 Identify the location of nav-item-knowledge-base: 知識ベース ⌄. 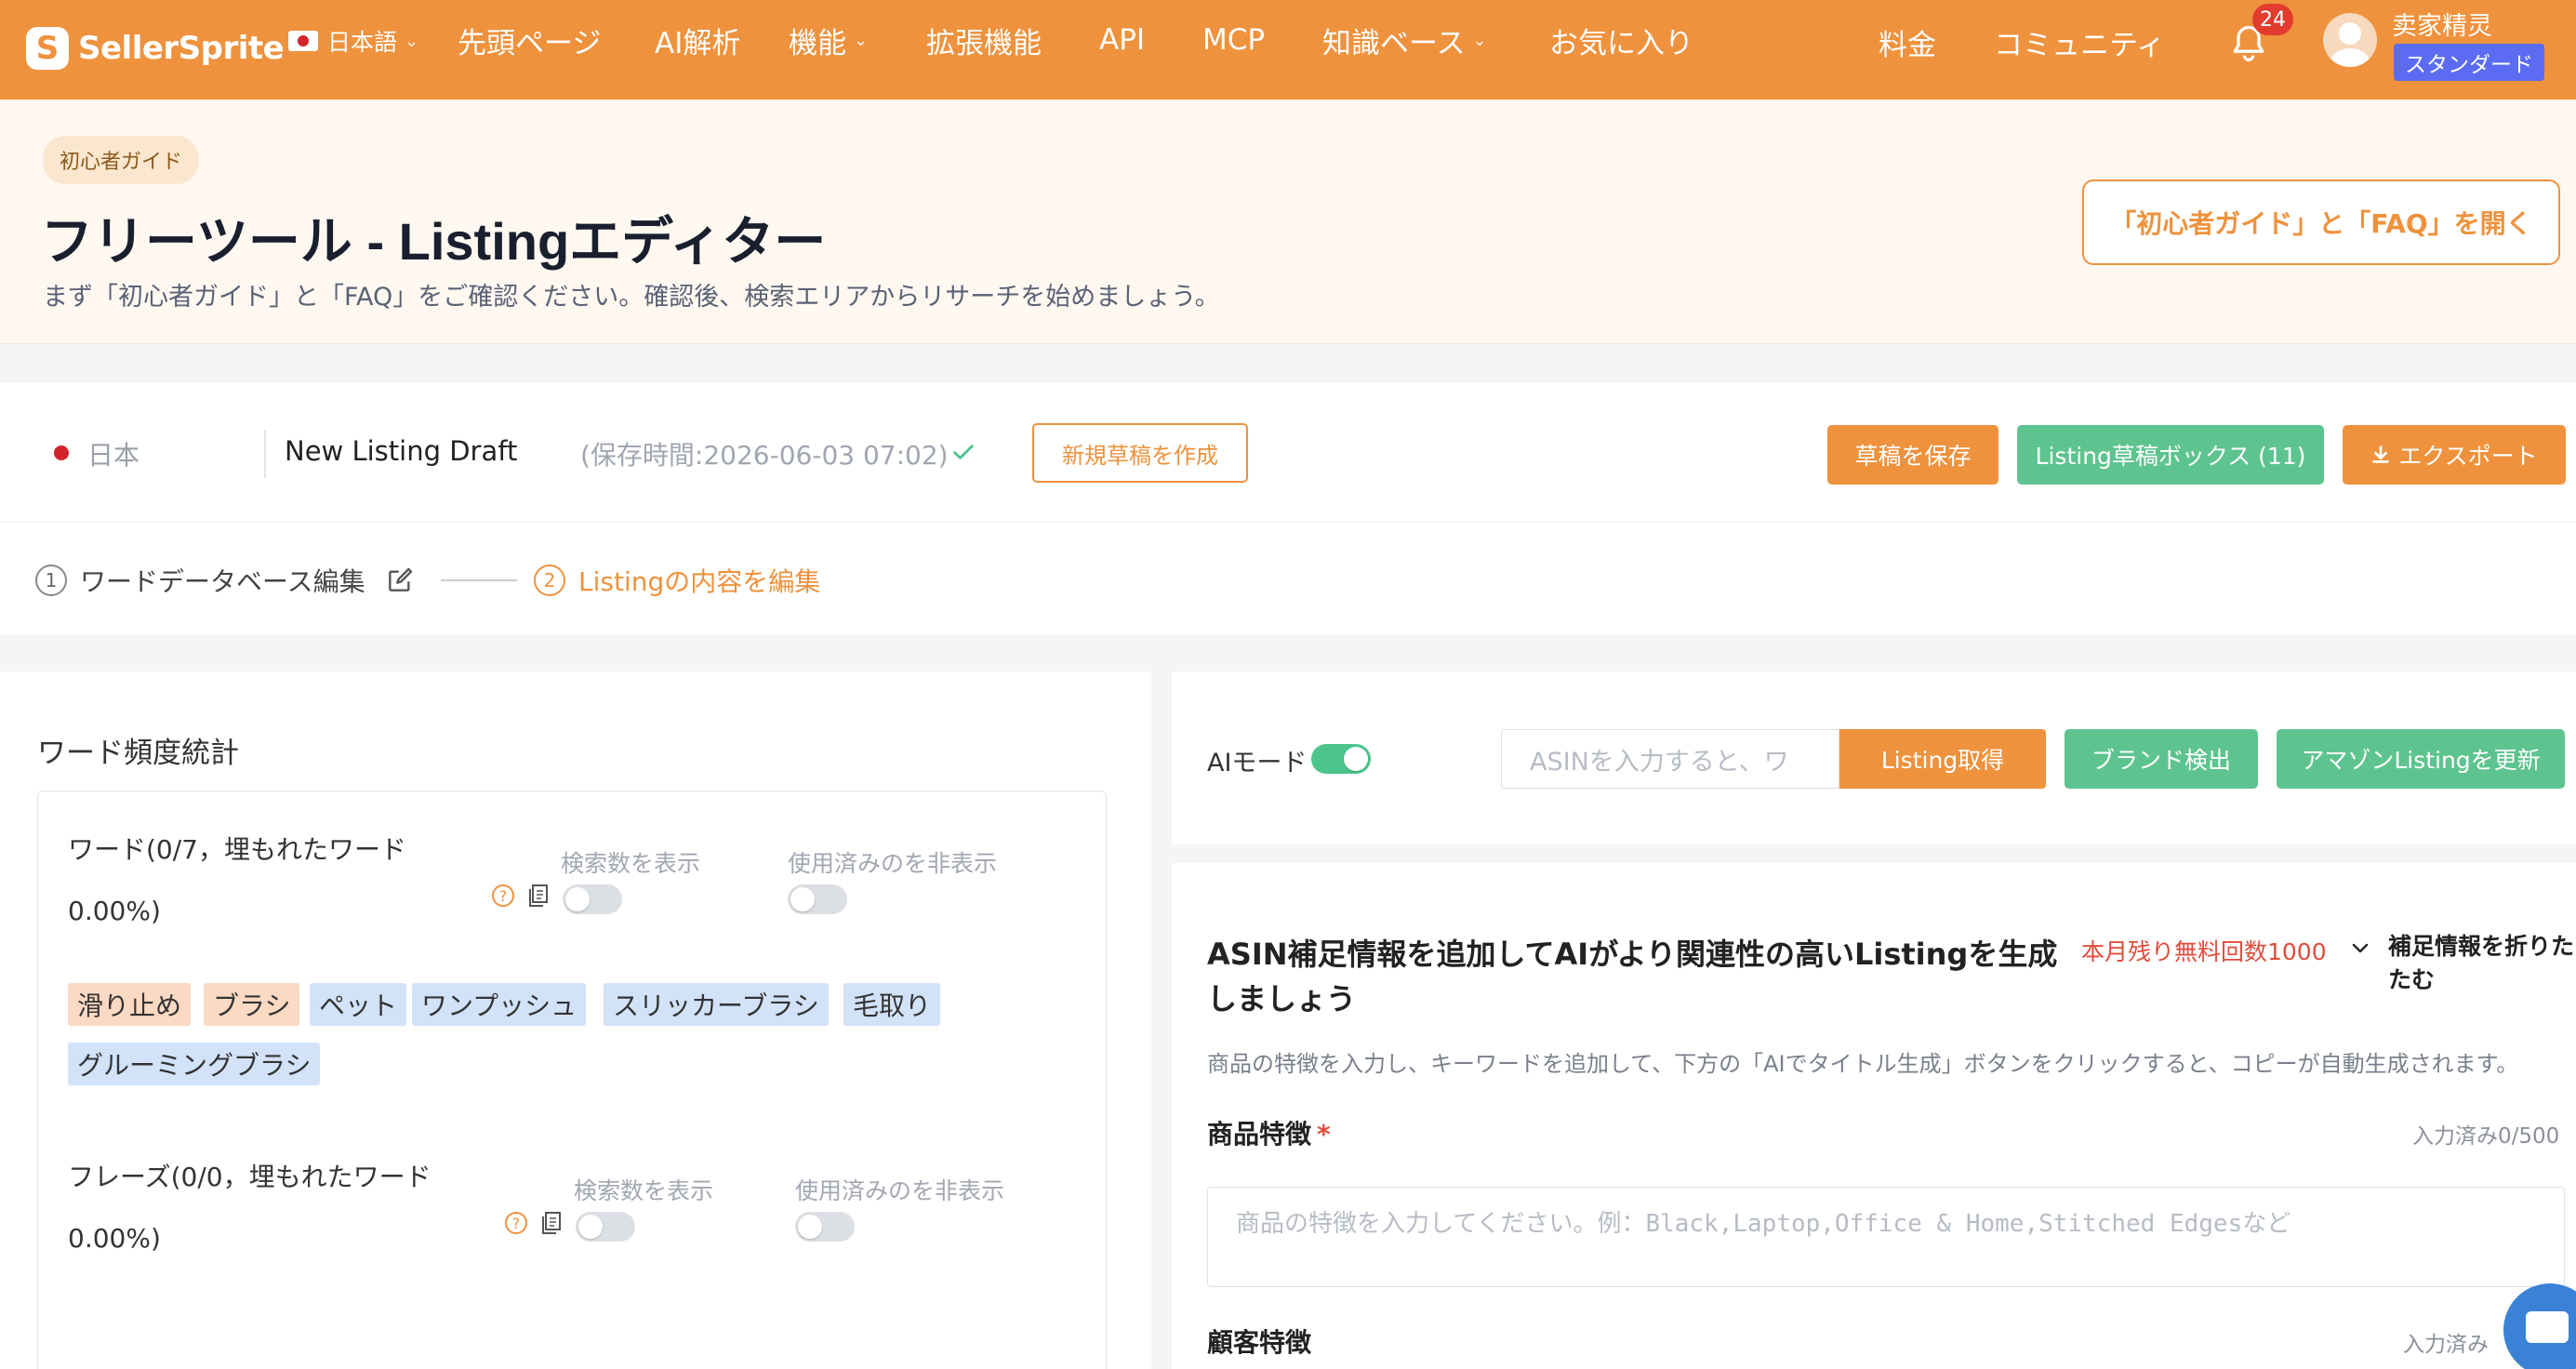
(1404, 40).